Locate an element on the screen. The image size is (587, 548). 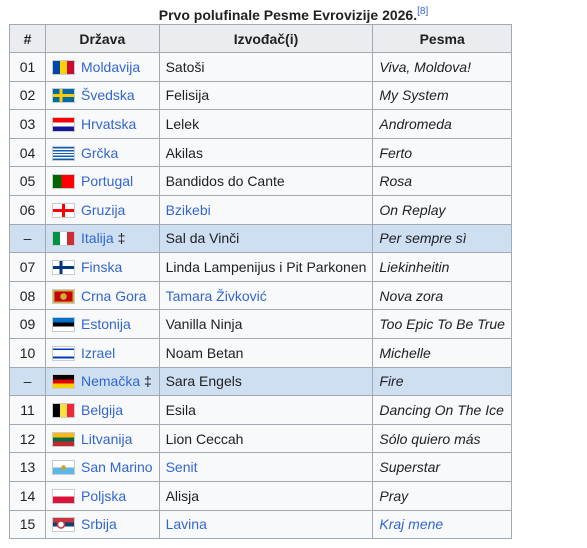
country-cell: Gruzija is located at coordinates (102, 209).